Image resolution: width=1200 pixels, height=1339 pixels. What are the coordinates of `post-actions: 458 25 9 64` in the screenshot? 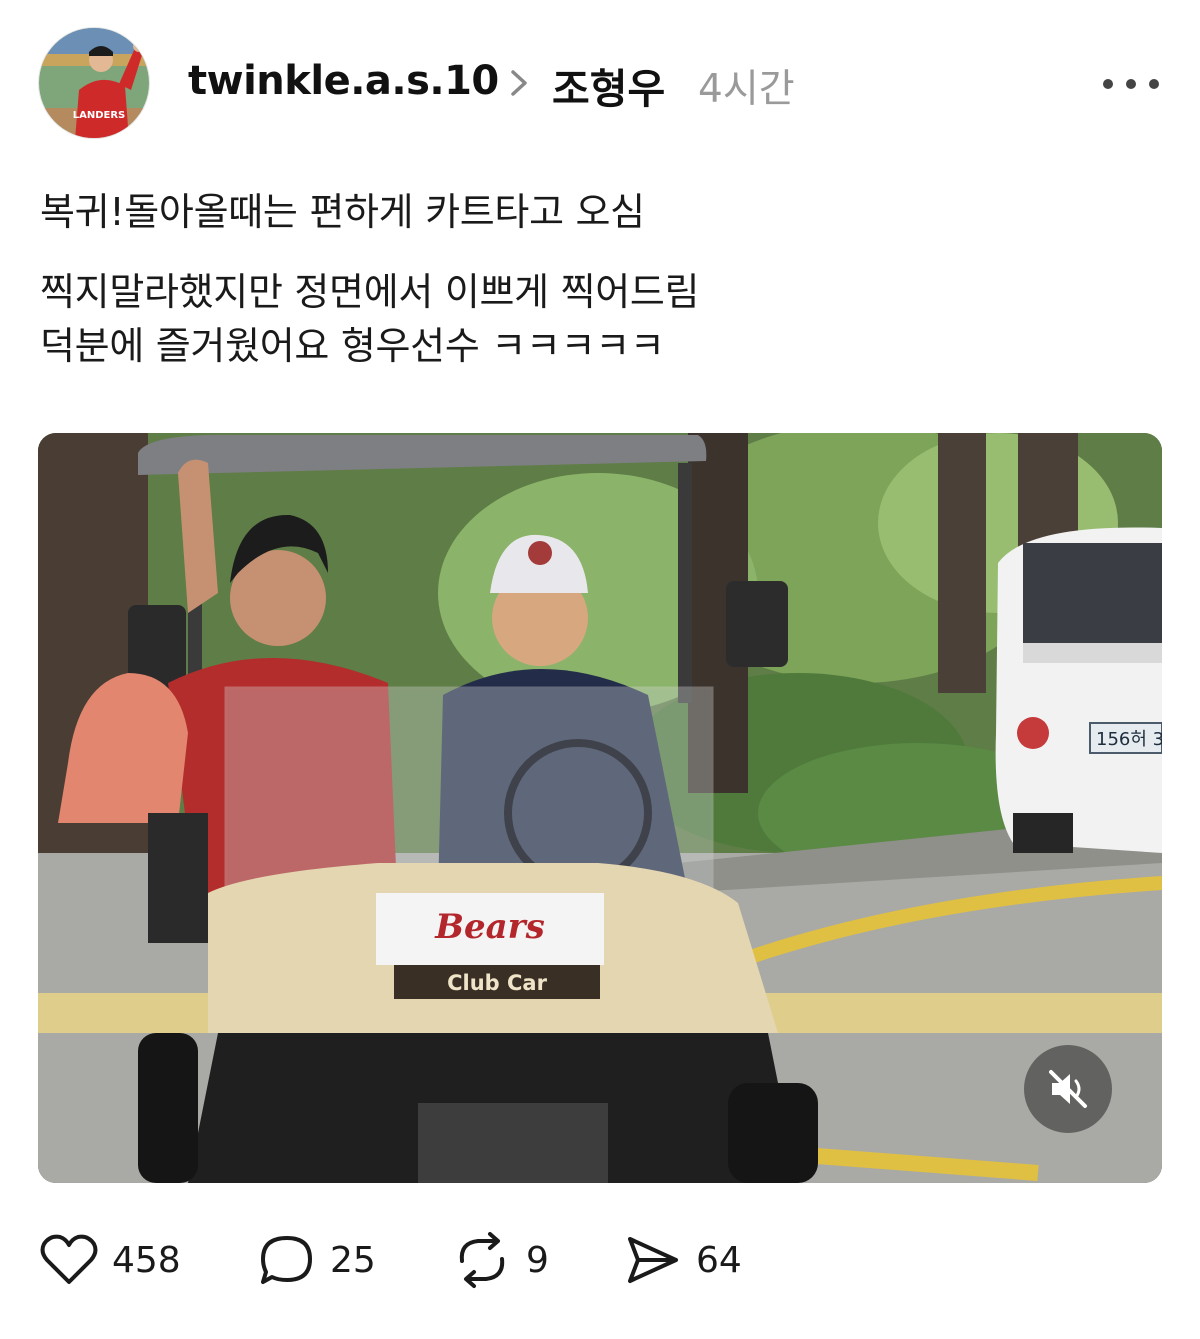 It's located at (600, 1260).